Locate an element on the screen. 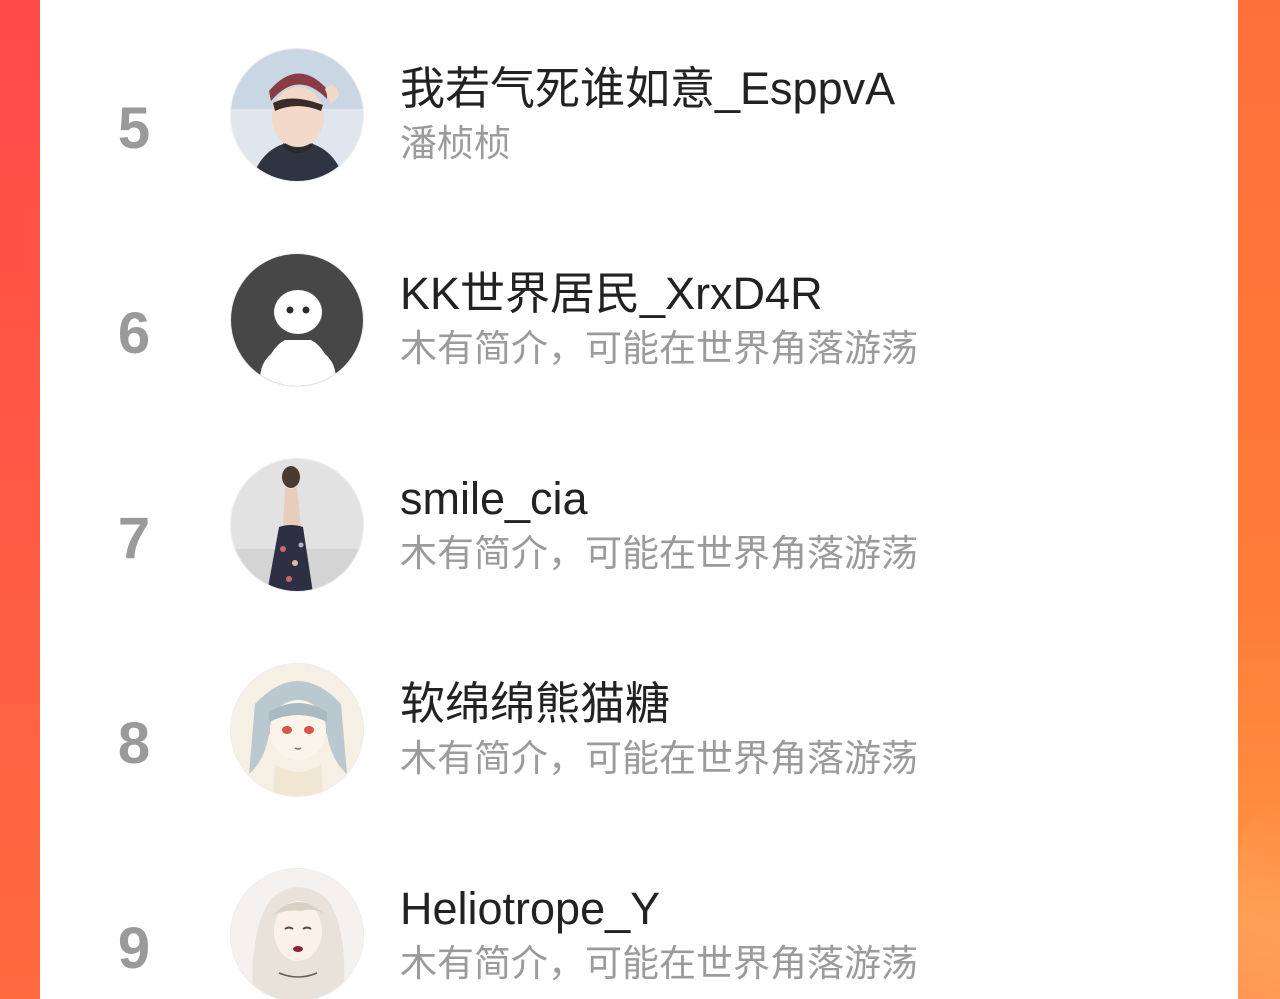 The height and width of the screenshot is (999, 1280). rank-number: 7 is located at coordinates (134, 538).